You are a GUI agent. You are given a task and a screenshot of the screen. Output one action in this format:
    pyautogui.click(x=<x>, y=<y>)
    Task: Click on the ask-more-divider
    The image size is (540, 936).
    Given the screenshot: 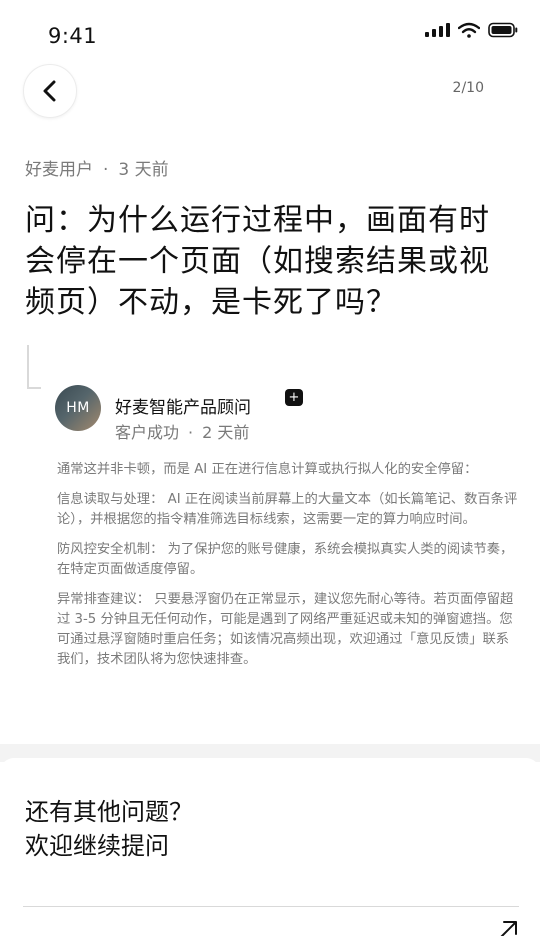 What is the action you would take?
    pyautogui.click(x=271, y=906)
    